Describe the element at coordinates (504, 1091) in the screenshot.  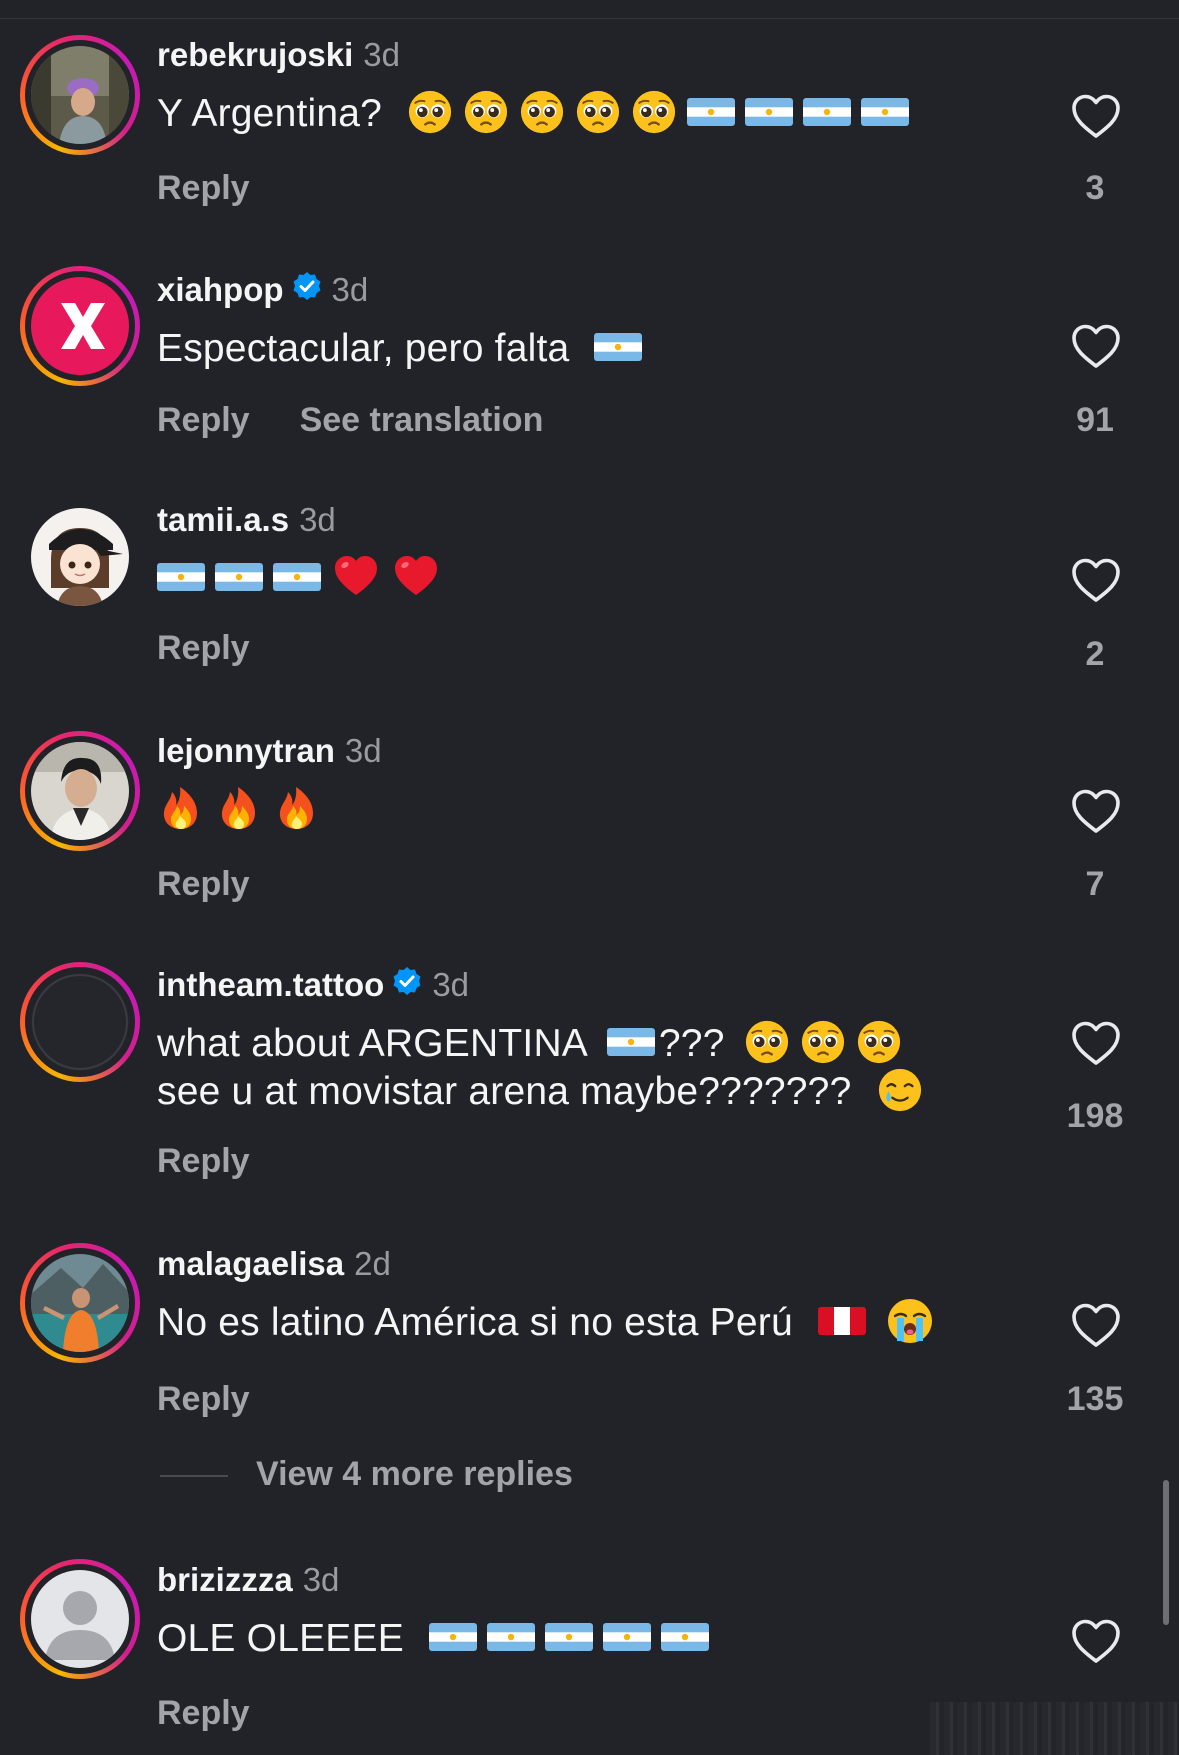
I see `comment-text-content: see u at movistar arena maybe???????` at that location.